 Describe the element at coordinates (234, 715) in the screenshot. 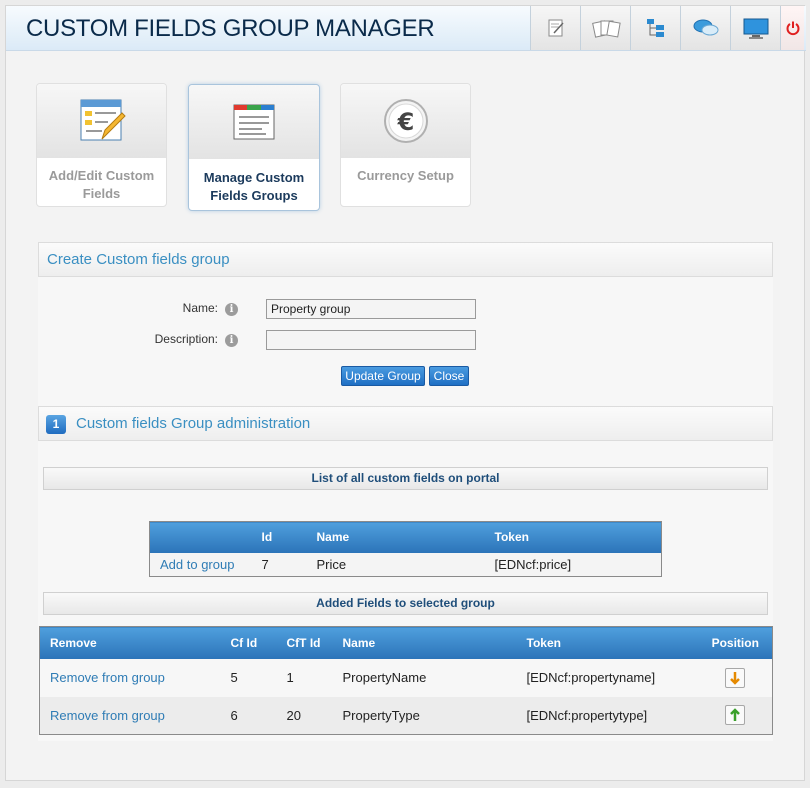

I see `cf-id-cell: 6` at that location.